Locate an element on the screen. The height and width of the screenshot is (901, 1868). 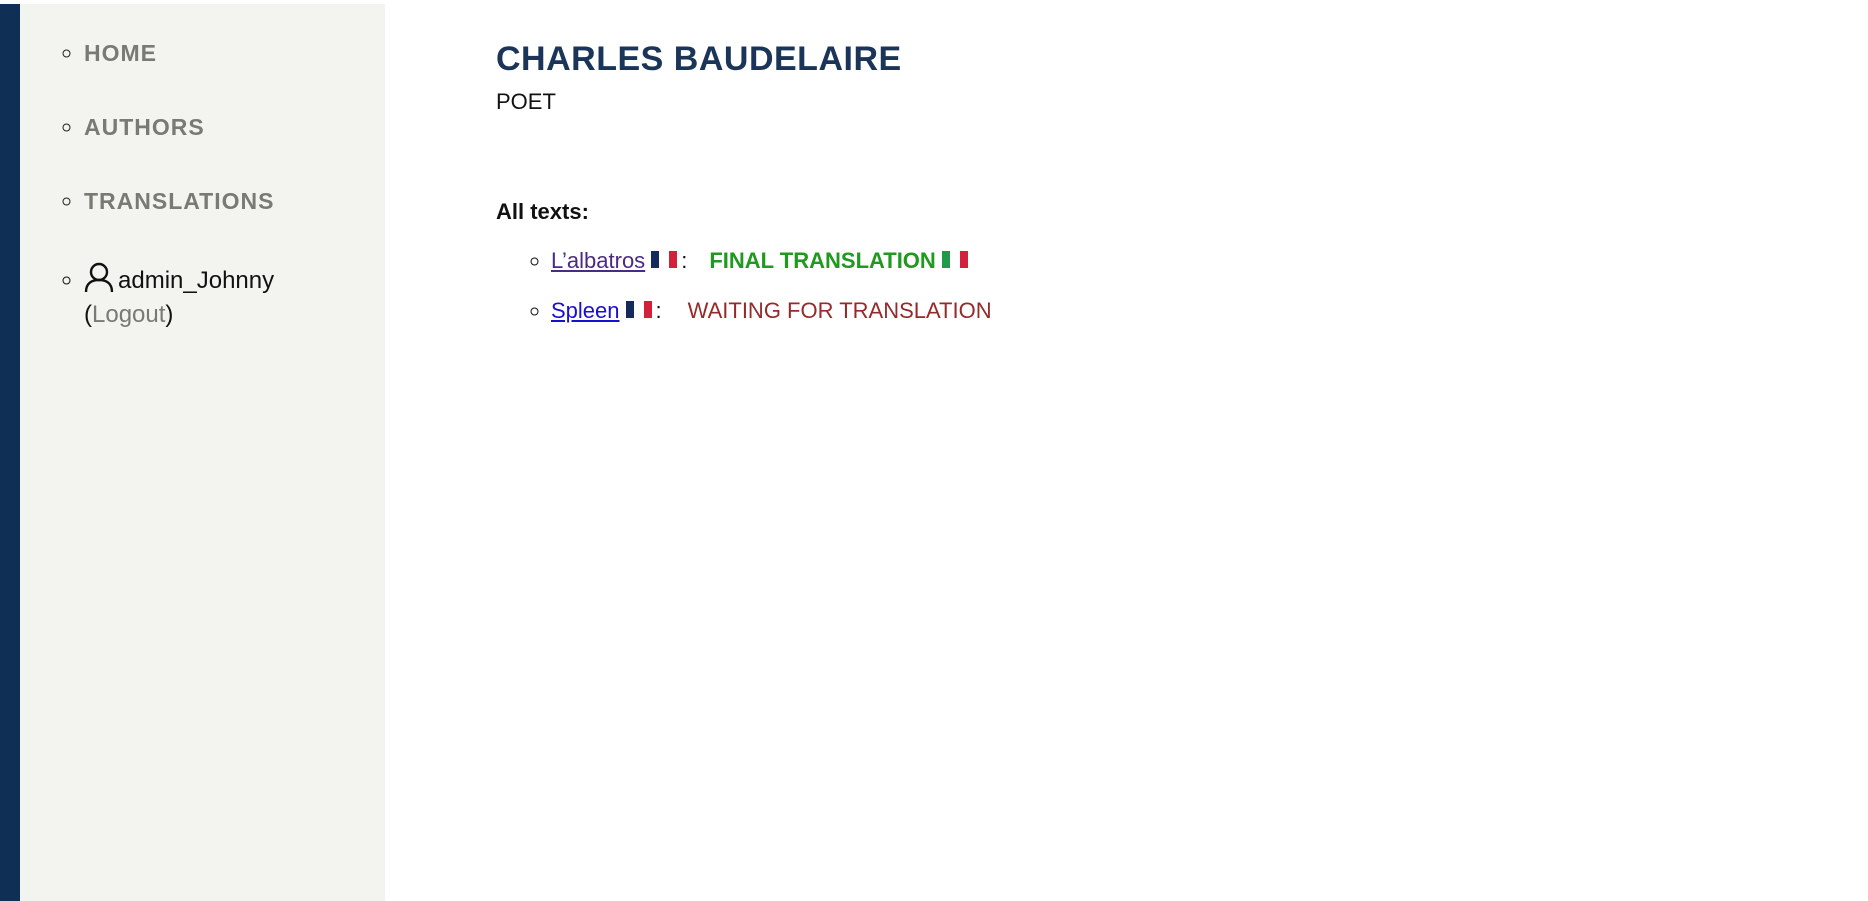
sidebar-item-authors: AUTHORS is located at coordinates (244, 151).